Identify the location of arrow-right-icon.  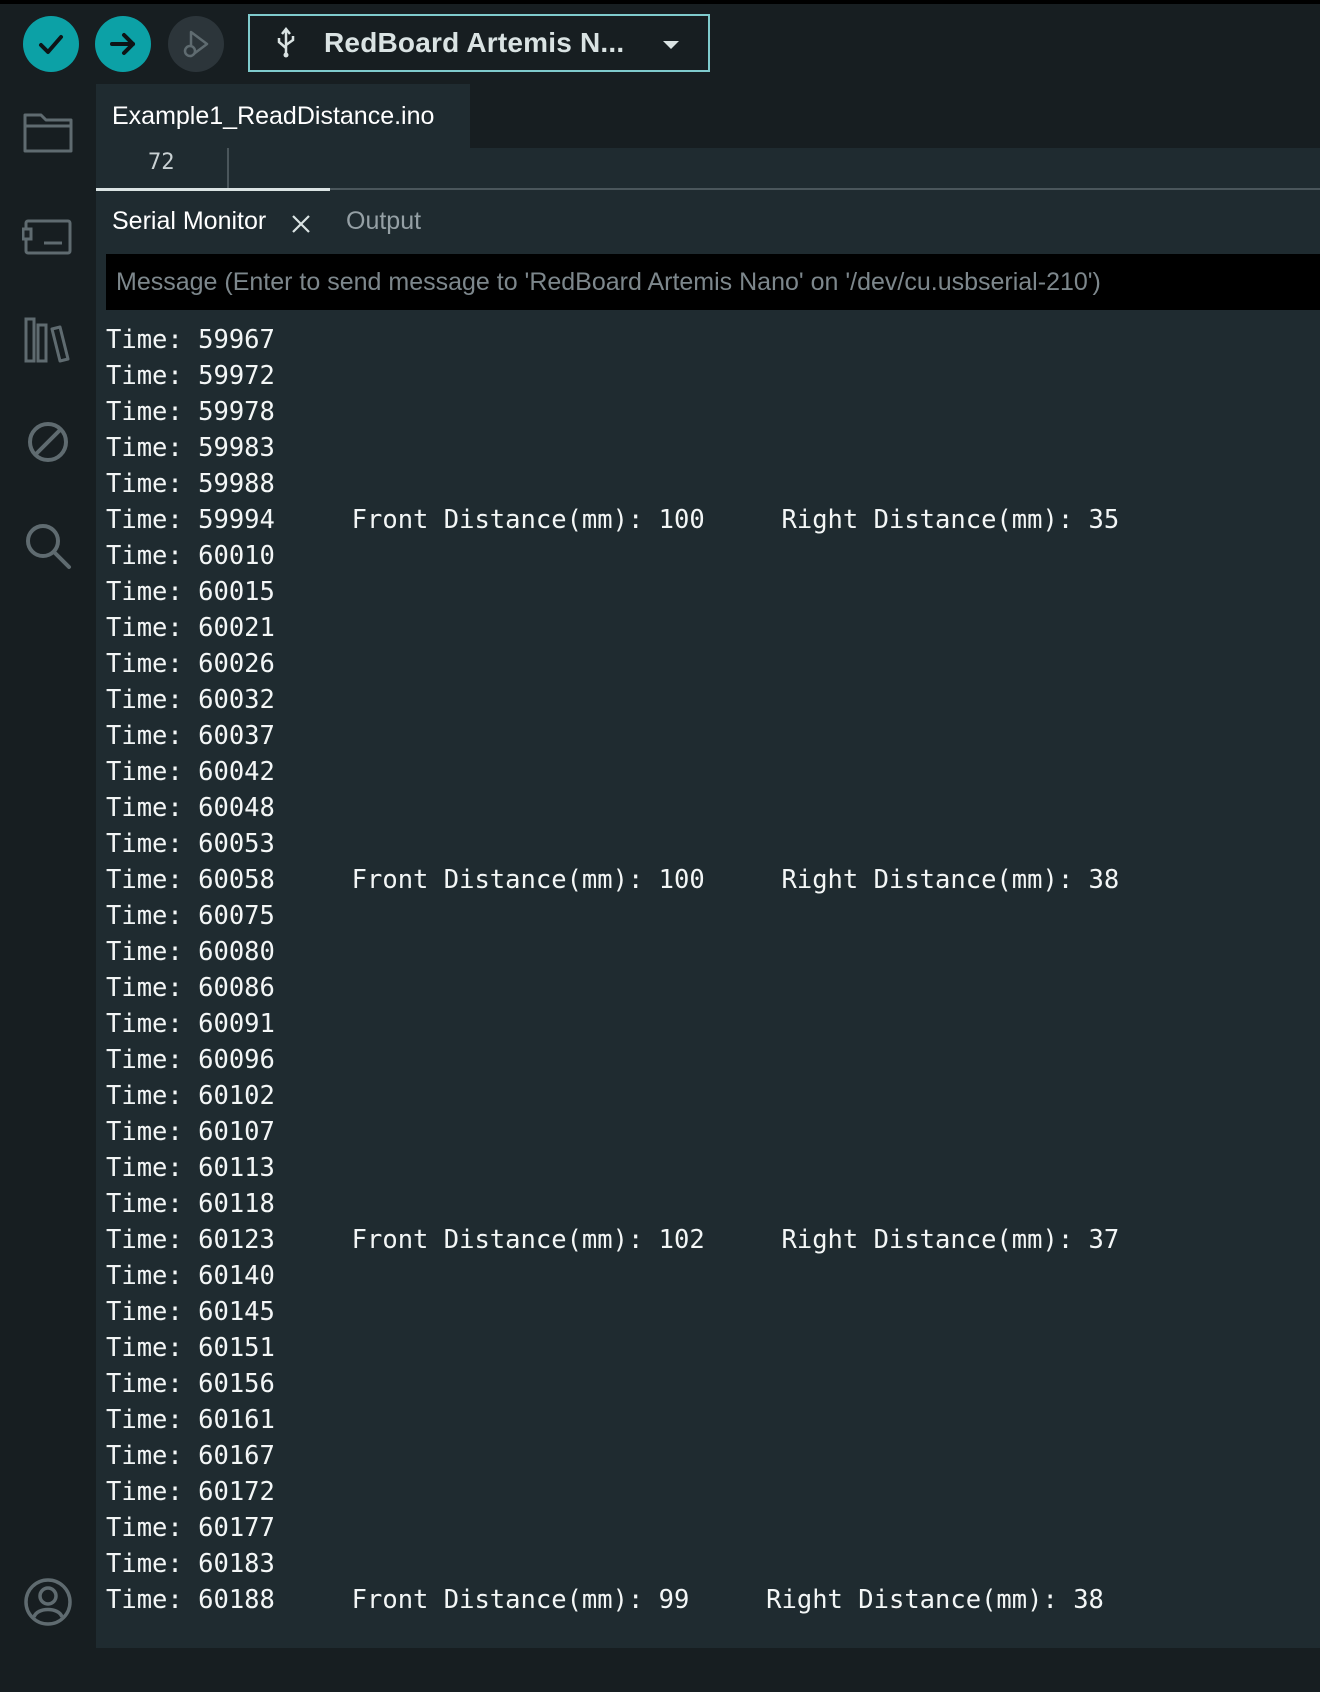
(122, 44).